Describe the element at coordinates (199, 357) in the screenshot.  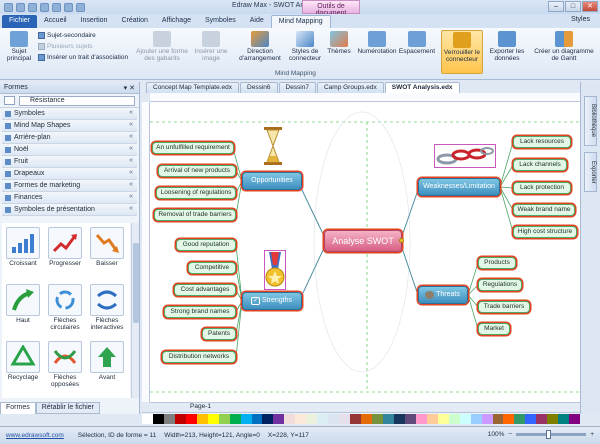
I see `strength-item: Distribution networks` at that location.